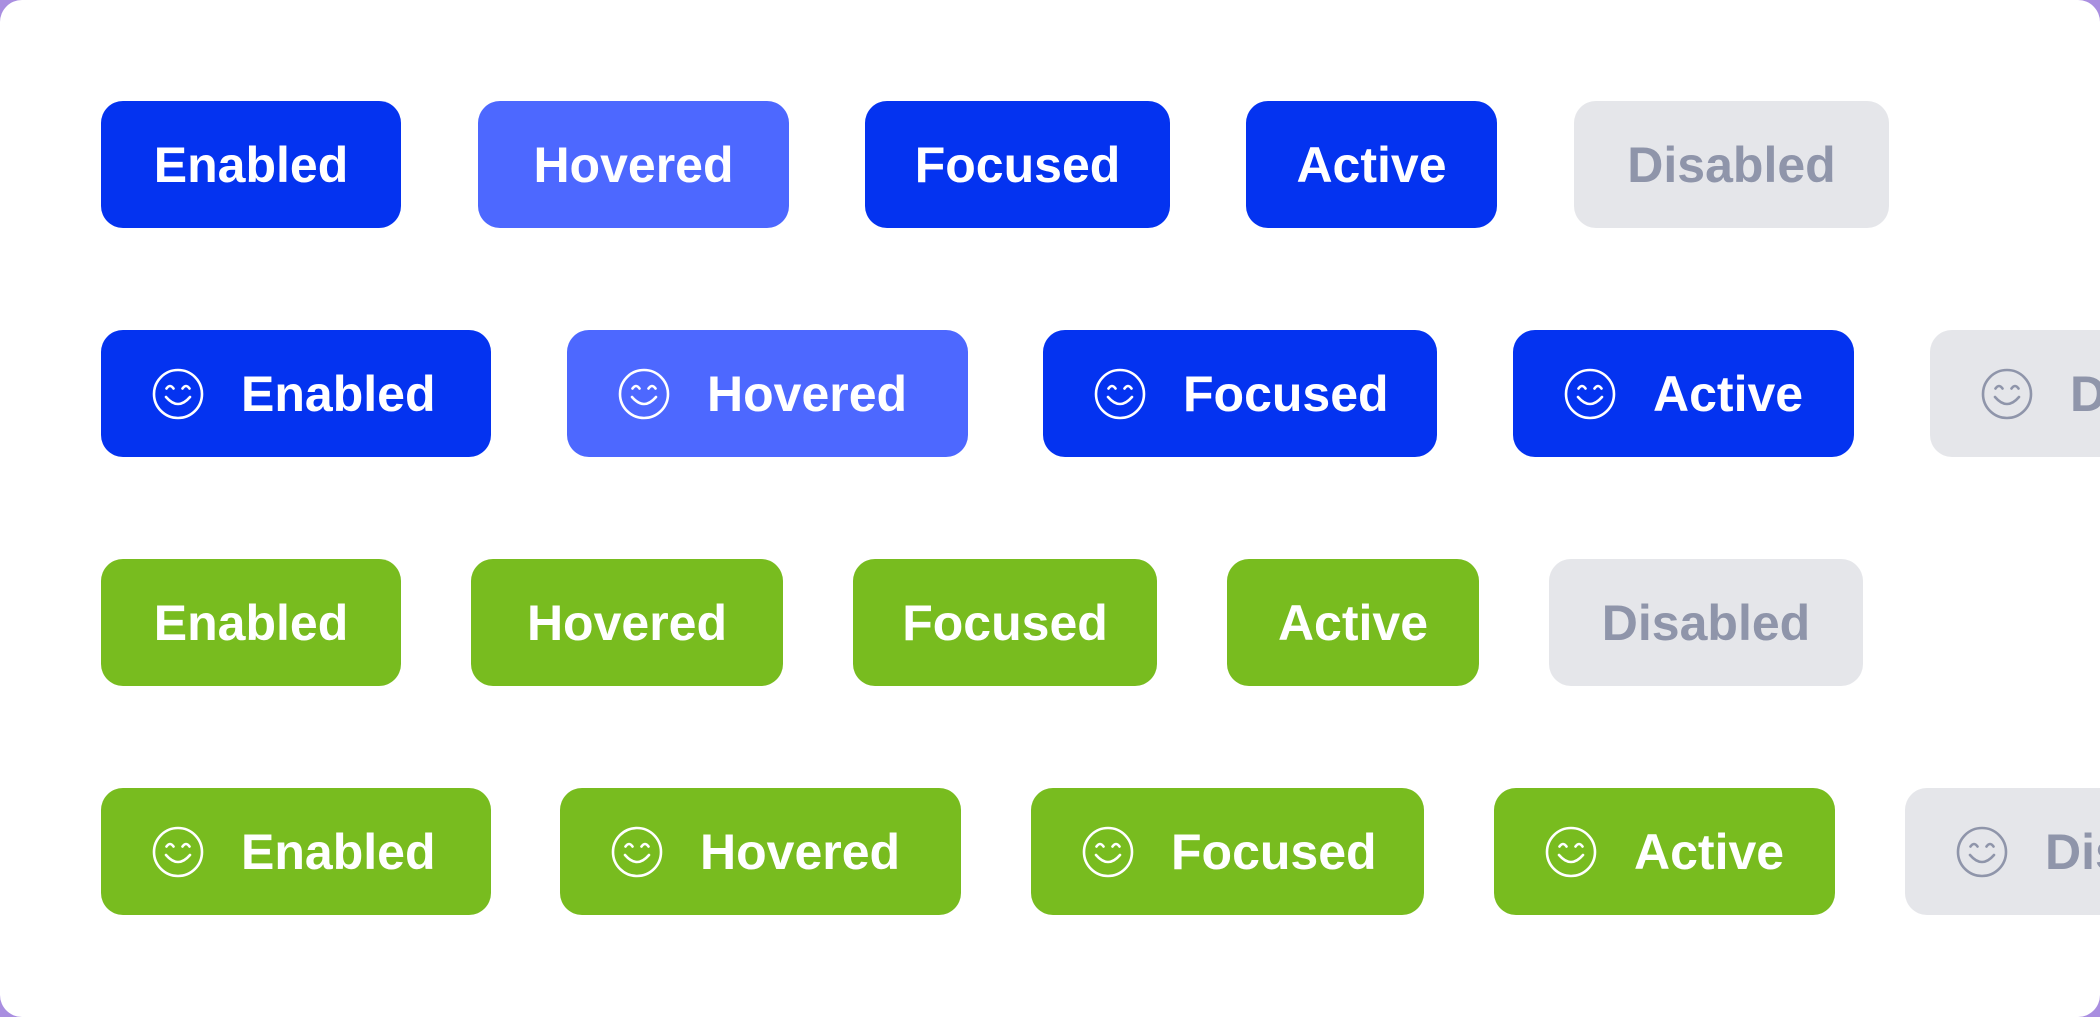  I want to click on green-focused-button: Focused, so click(1005, 622).